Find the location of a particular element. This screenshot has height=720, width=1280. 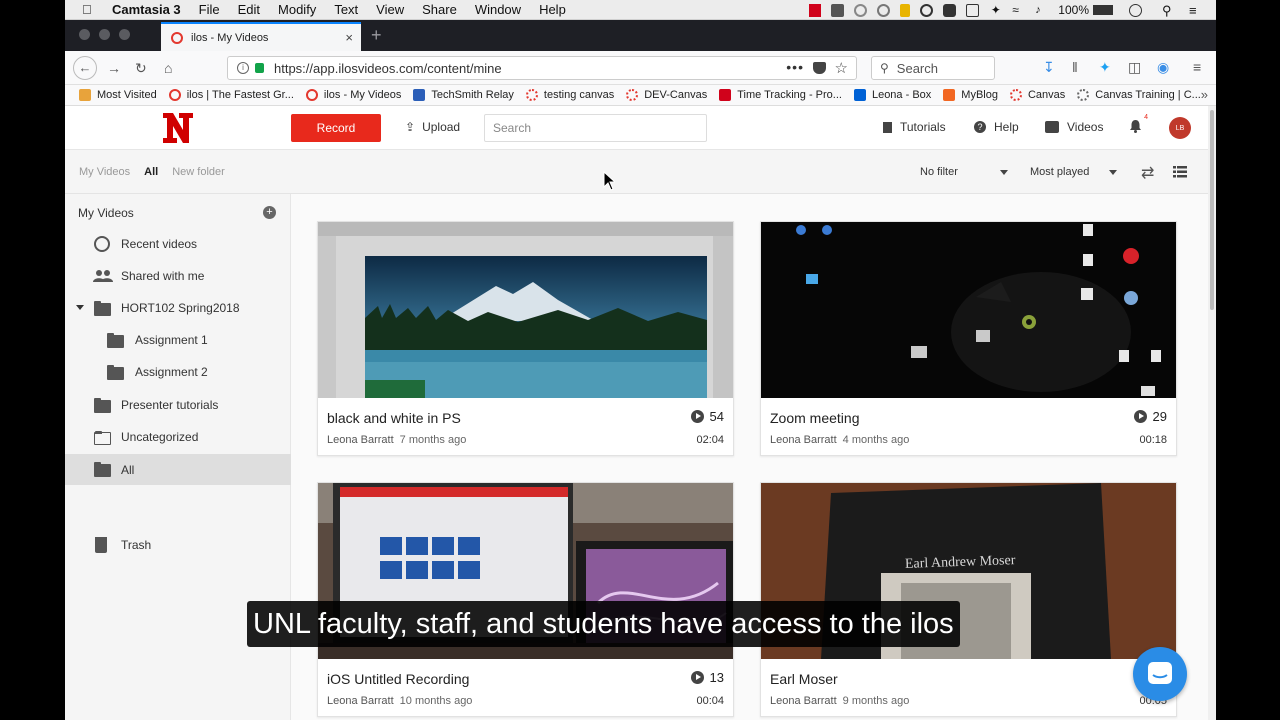

sort-select: Most played is located at coordinates (1059, 172).